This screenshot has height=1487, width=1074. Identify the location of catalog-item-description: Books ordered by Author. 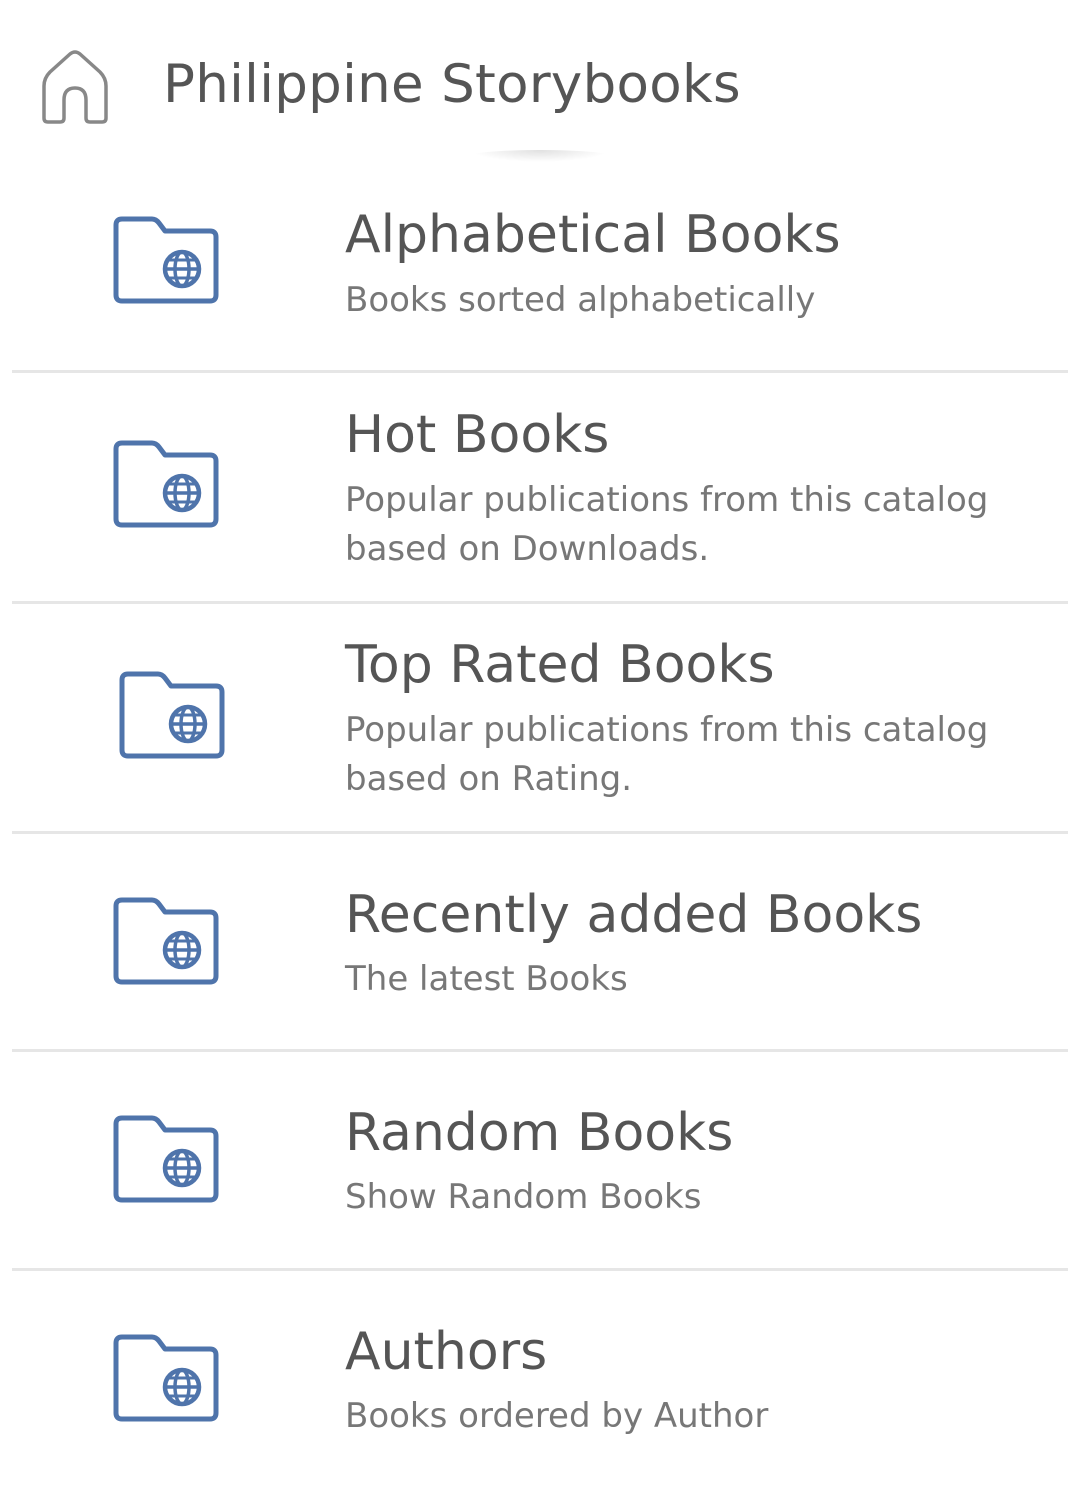
(557, 1416).